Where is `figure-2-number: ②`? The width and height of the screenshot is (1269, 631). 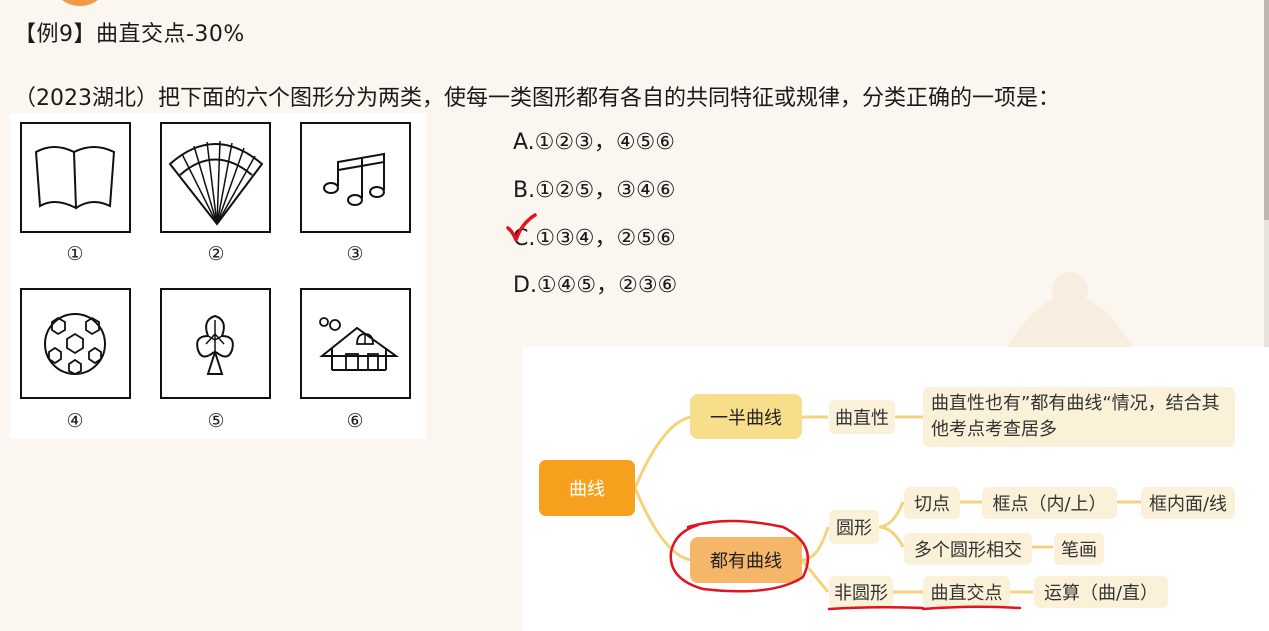 figure-2-number: ② is located at coordinates (216, 254).